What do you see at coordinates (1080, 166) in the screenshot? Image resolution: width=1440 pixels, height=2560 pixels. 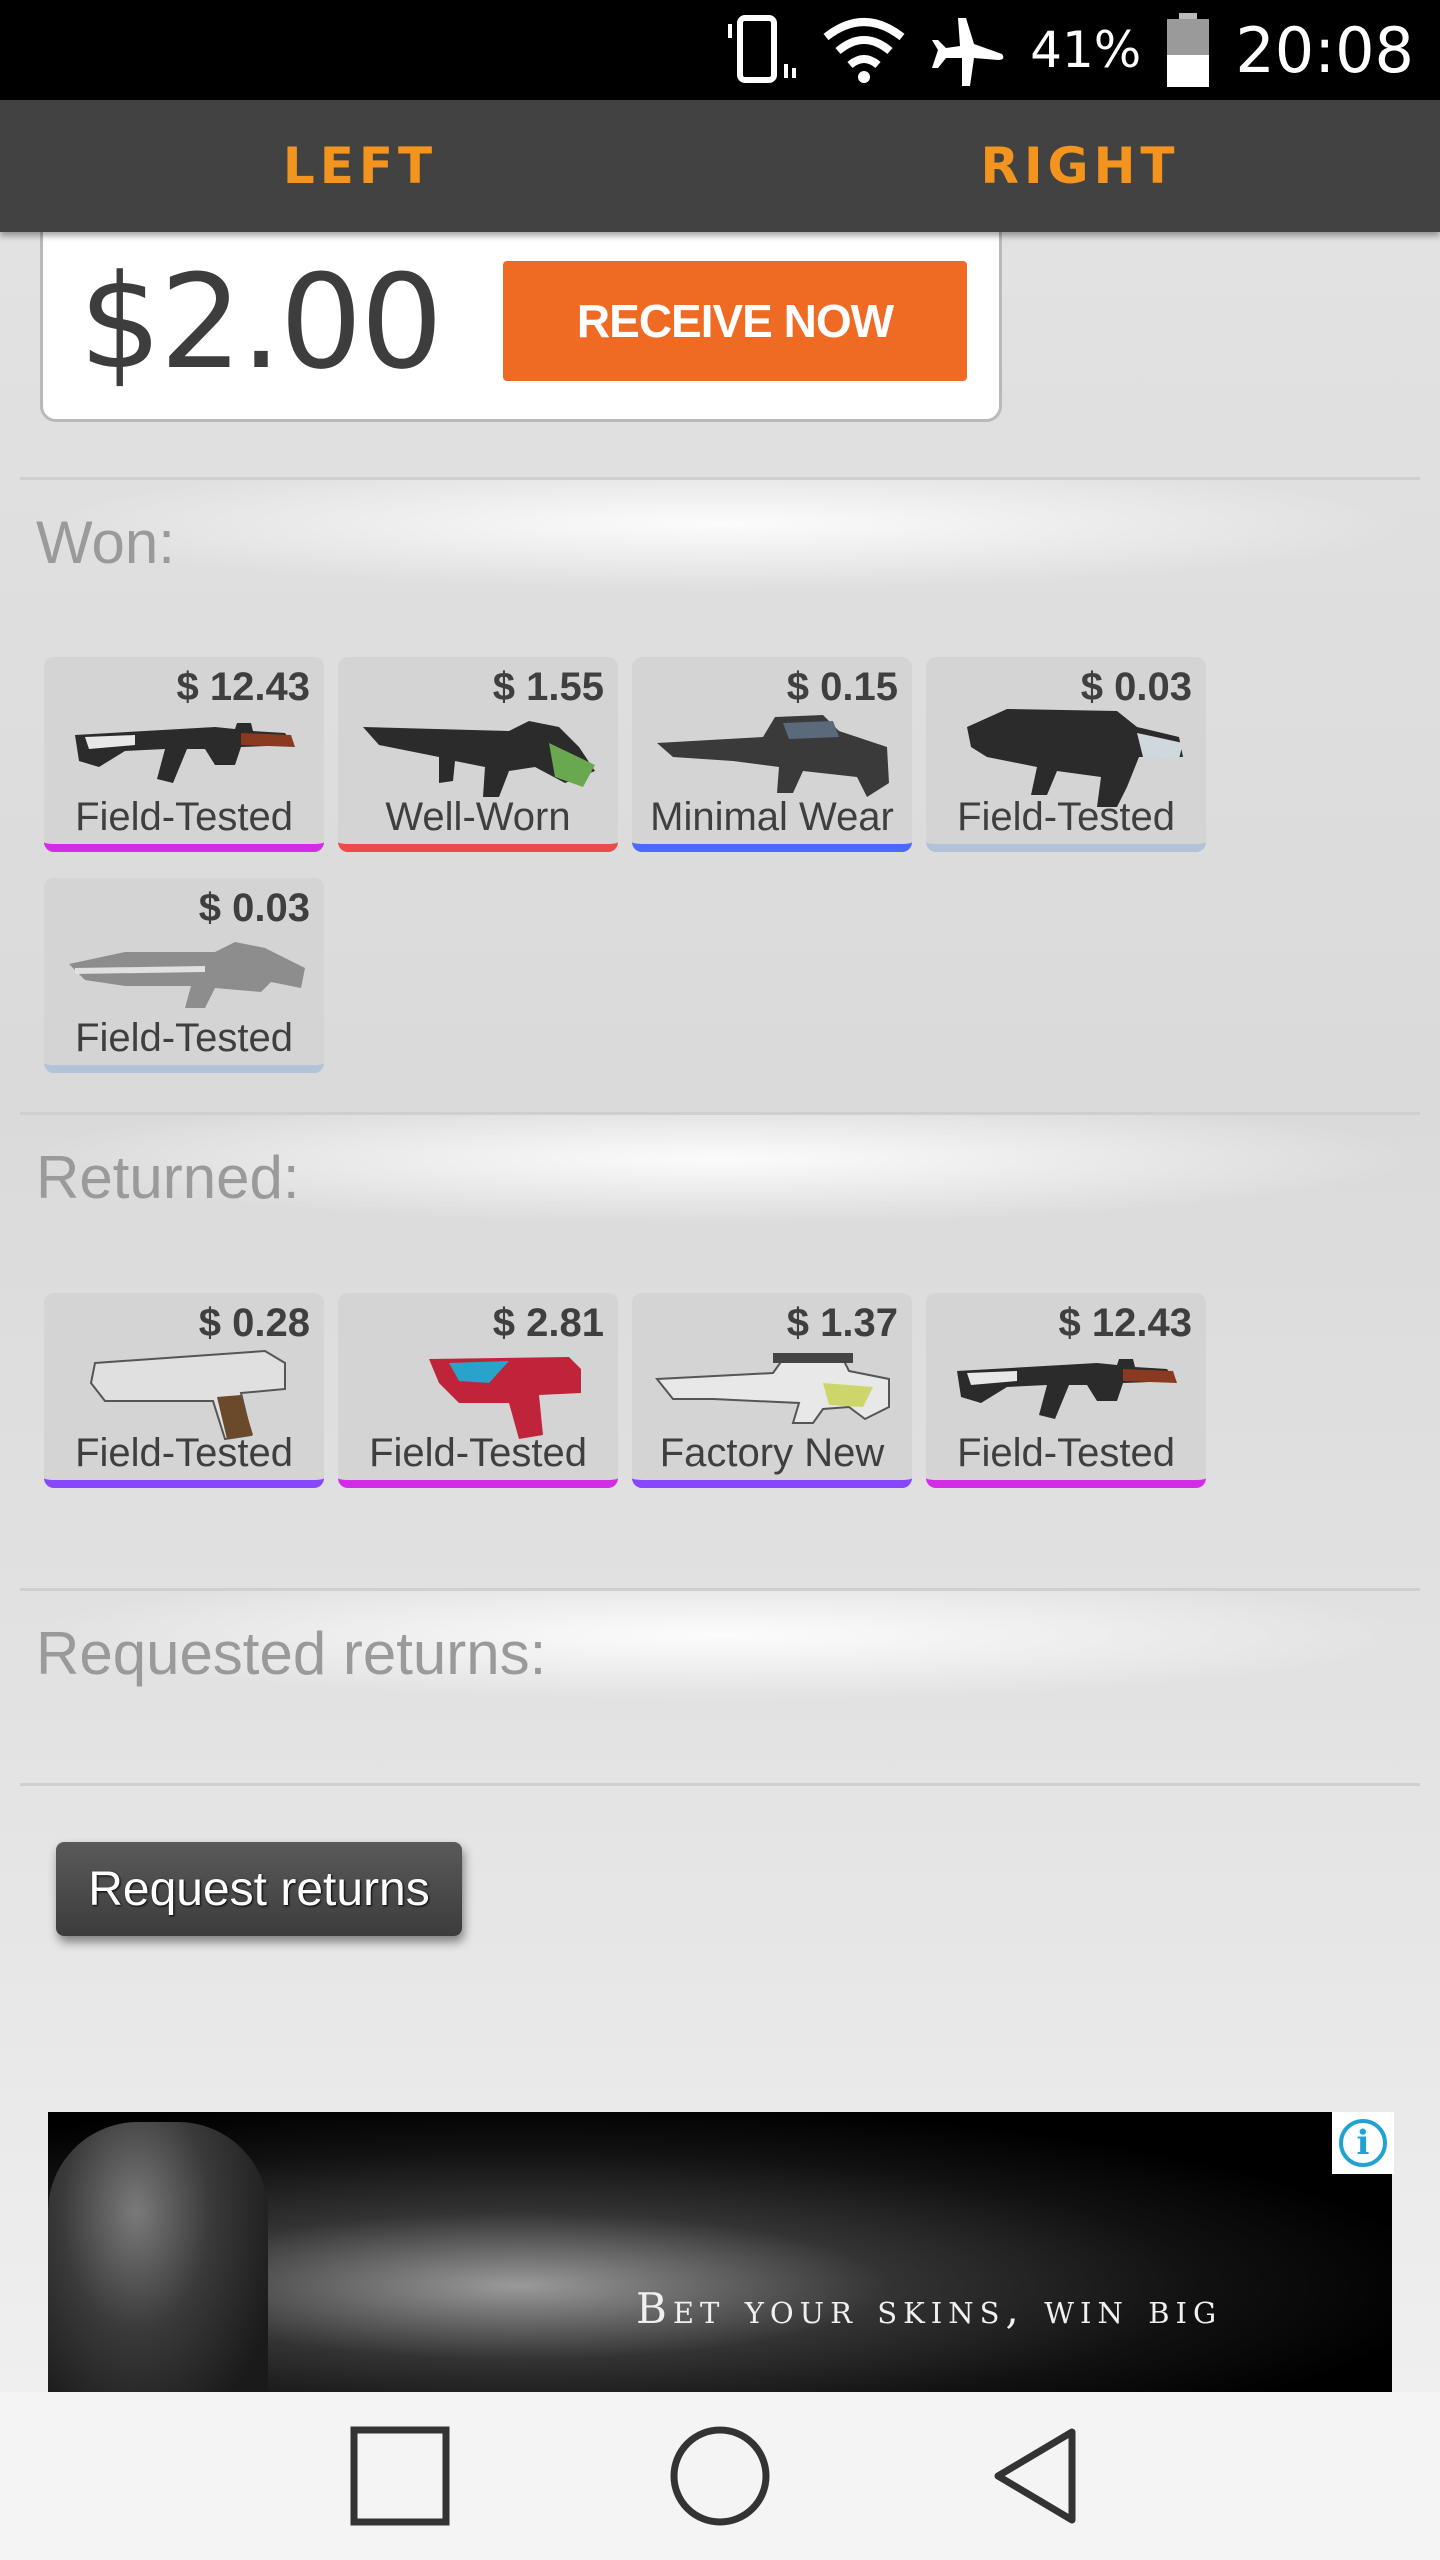 I see `tab-right: RIGHT` at bounding box center [1080, 166].